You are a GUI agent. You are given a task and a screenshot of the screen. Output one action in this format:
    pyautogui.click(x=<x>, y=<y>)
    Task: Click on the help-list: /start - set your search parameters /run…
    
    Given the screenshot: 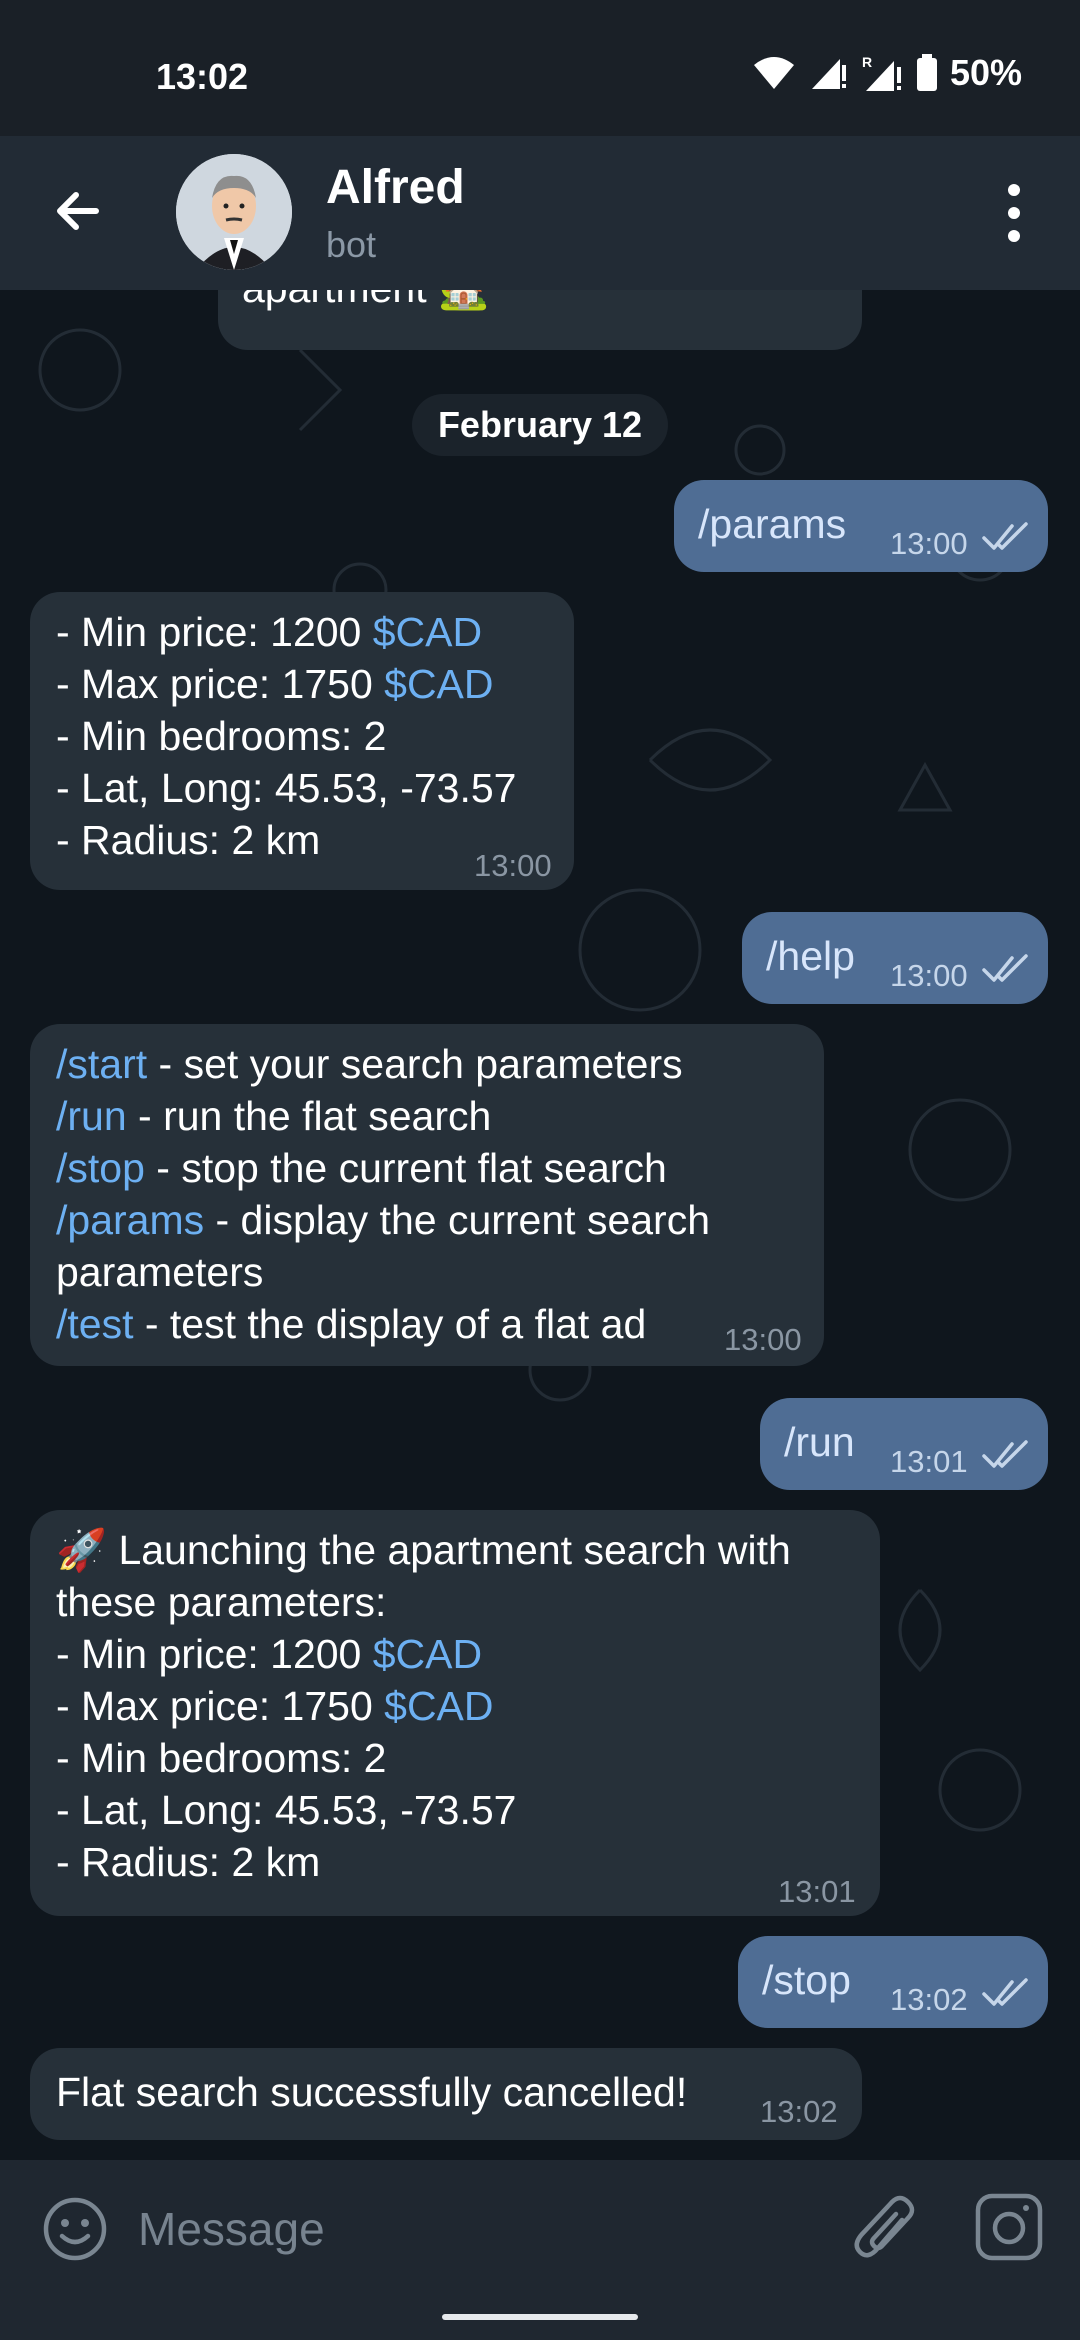 What is the action you would take?
    pyautogui.click(x=383, y=1194)
    